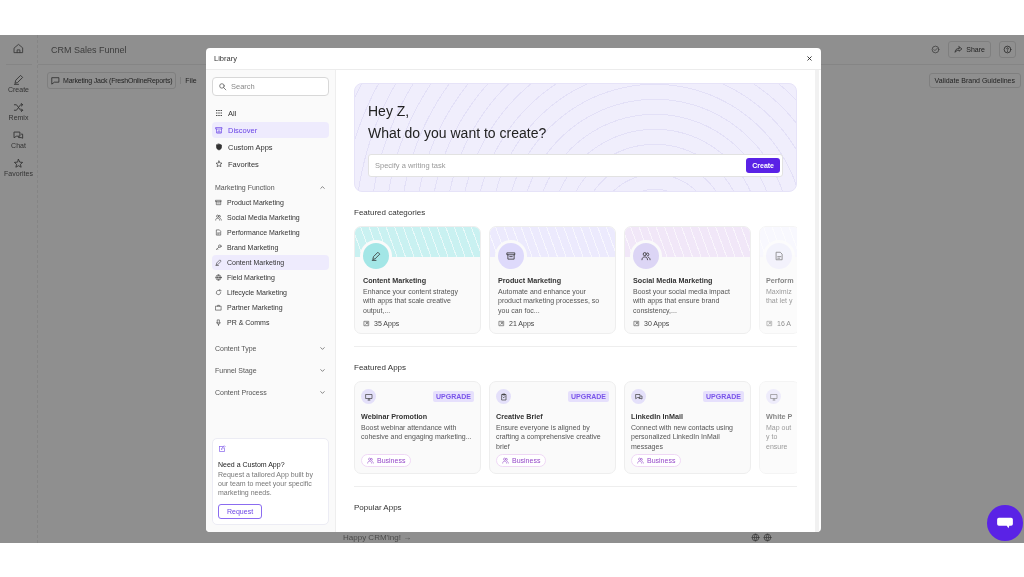 The width and height of the screenshot is (1024, 577). Describe the element at coordinates (378, 507) in the screenshot. I see `section-title: Popular Apps` at that location.